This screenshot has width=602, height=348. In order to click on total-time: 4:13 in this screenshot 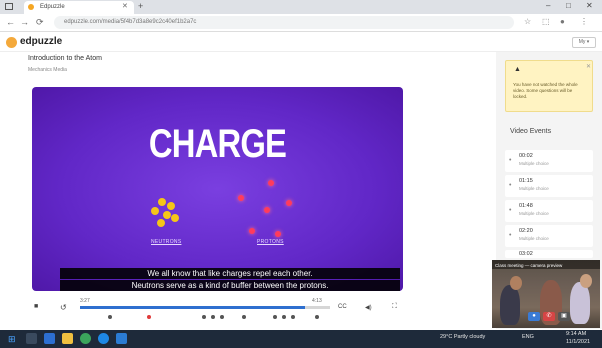, I will do `click(317, 301)`.